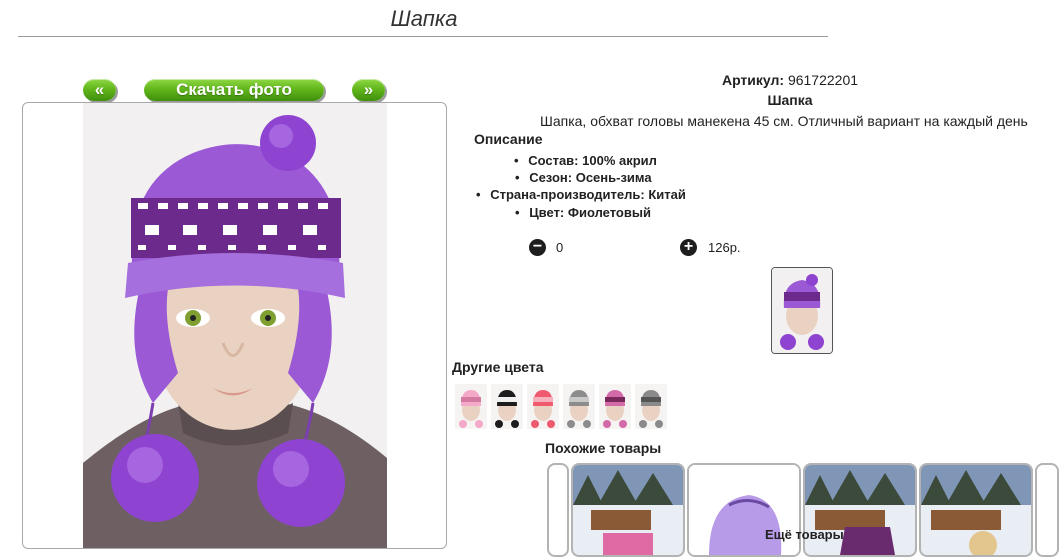  Describe the element at coordinates (471, 406) in the screenshot. I see `color-swatch-pink` at that location.